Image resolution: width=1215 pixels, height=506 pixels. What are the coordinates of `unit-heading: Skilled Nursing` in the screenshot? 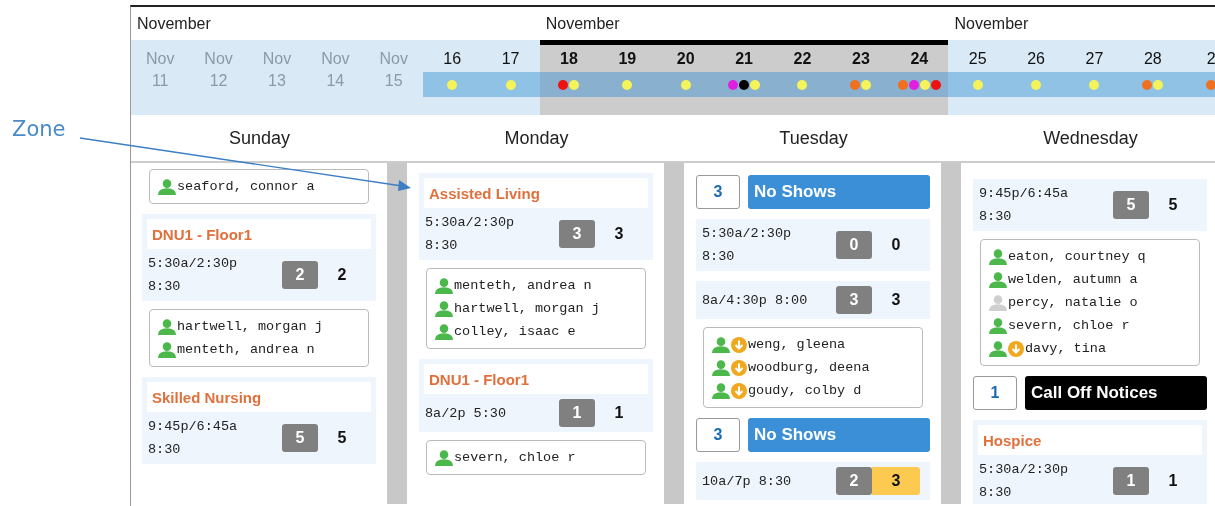 It's located at (259, 397).